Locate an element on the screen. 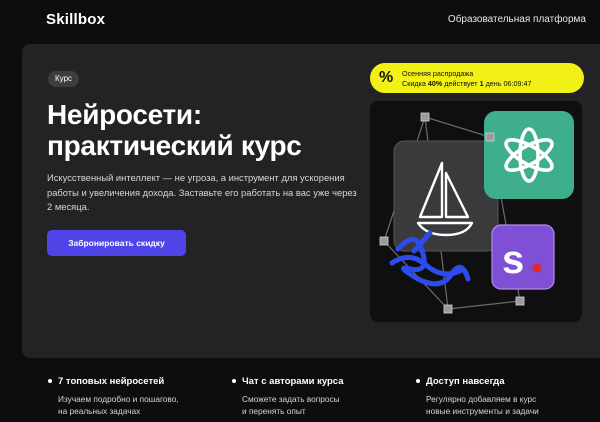 This screenshot has height=422, width=600. promo-title: Осенняя распродажа is located at coordinates (438, 73).